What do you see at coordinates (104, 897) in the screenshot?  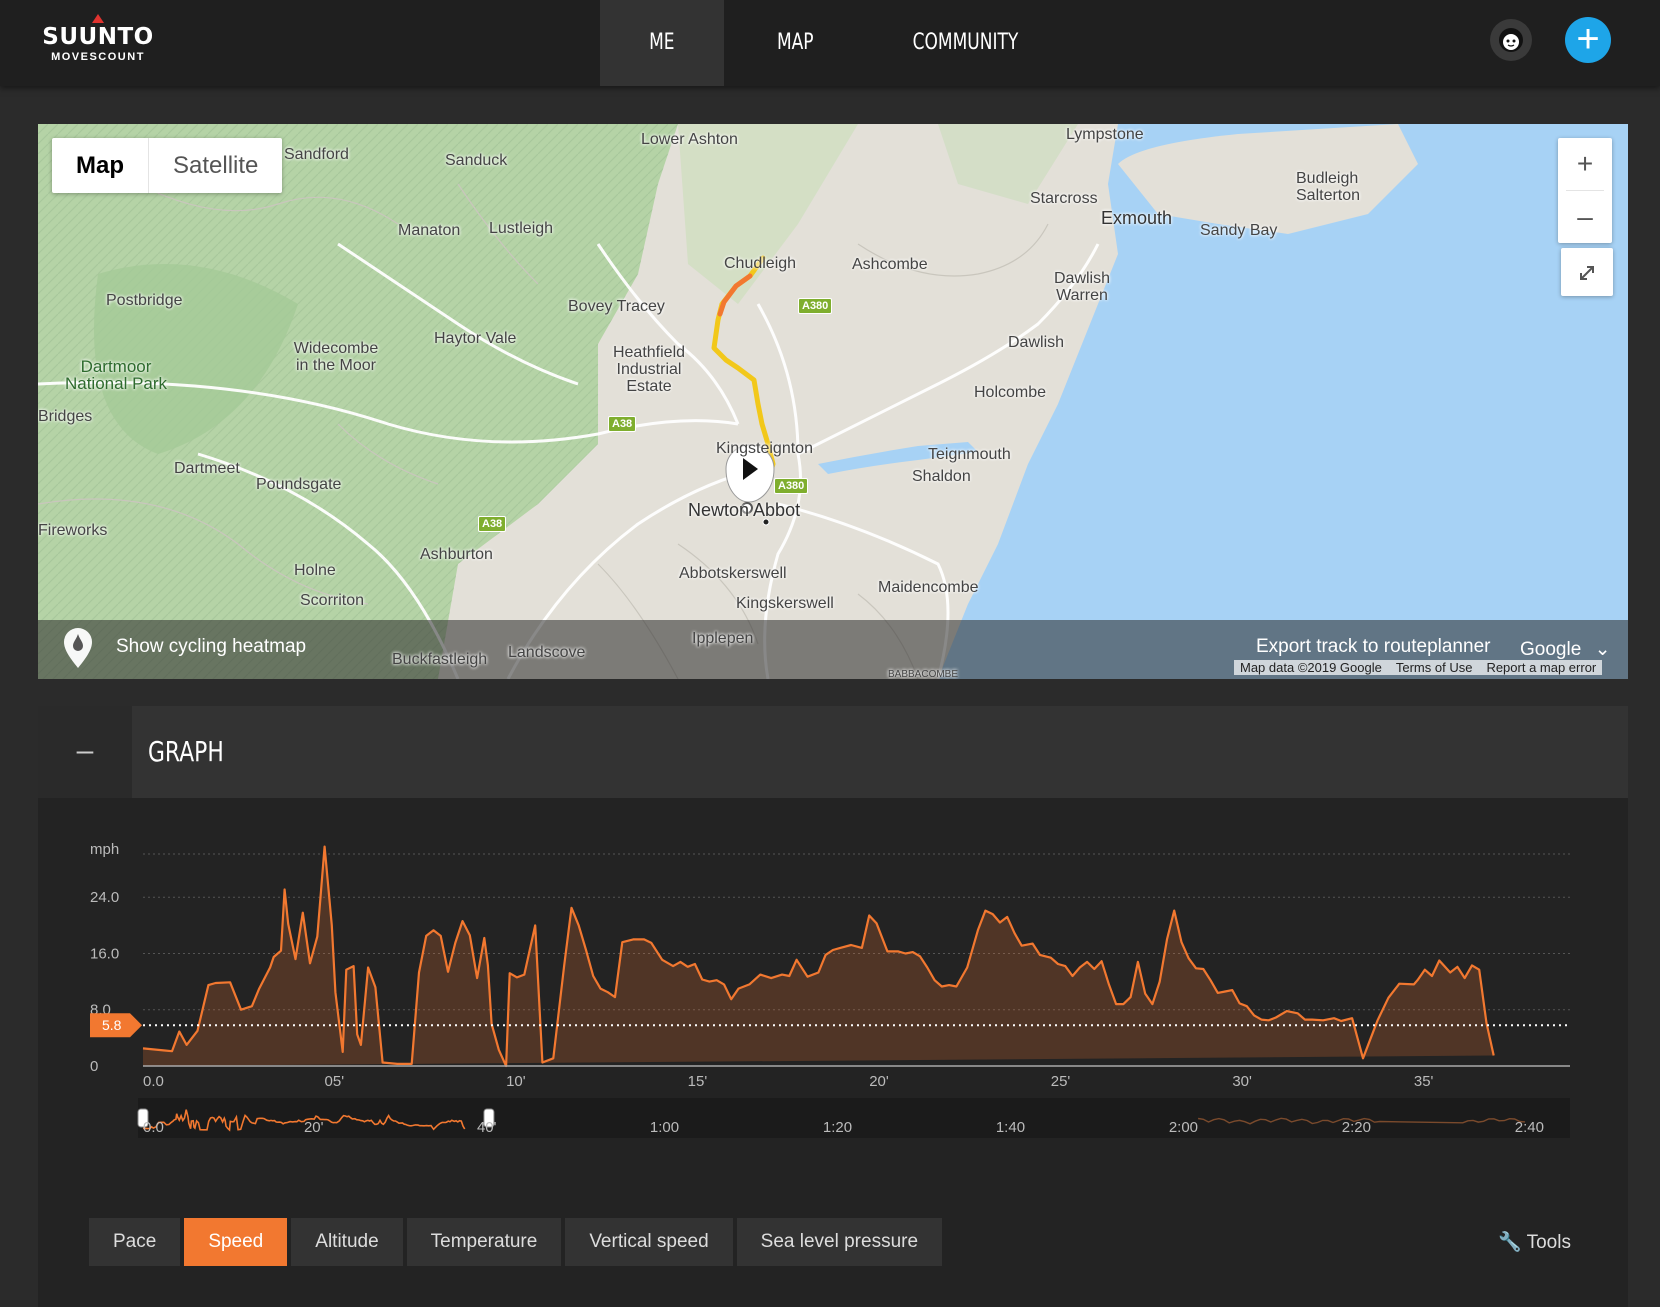 I see `y-tick-label: 24.0` at bounding box center [104, 897].